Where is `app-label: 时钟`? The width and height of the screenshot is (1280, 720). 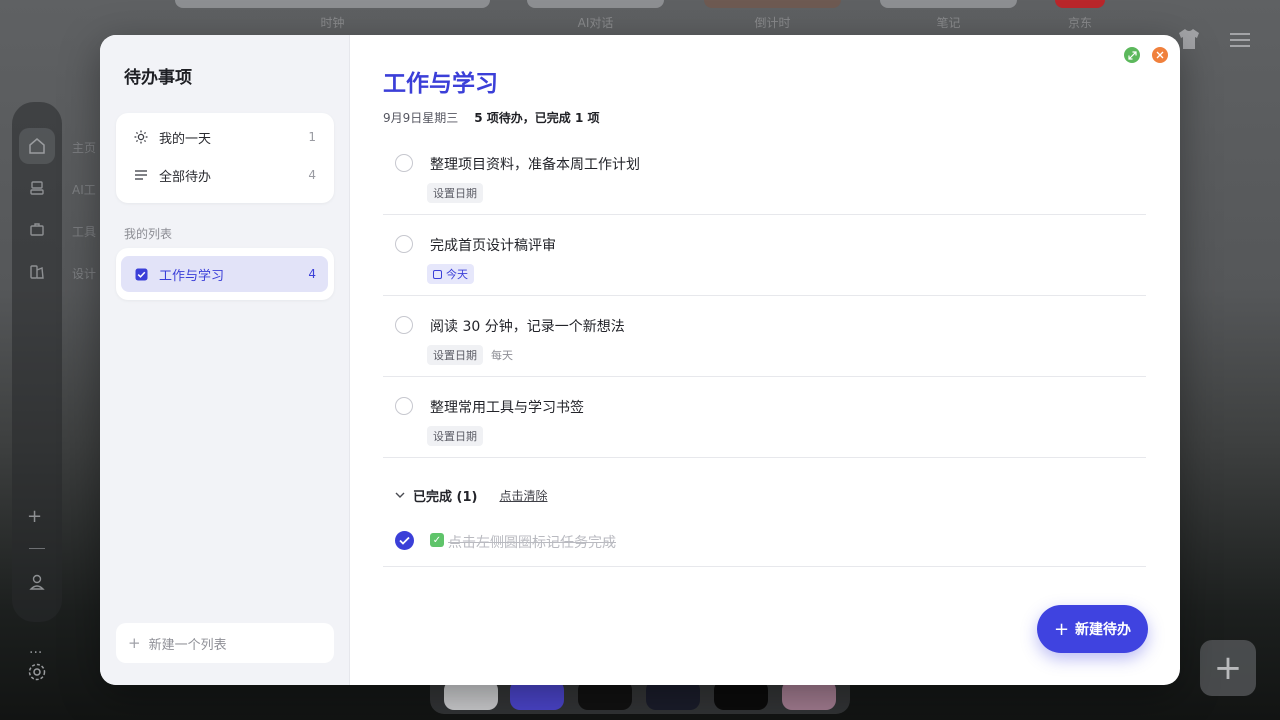 app-label: 时钟 is located at coordinates (332, 23).